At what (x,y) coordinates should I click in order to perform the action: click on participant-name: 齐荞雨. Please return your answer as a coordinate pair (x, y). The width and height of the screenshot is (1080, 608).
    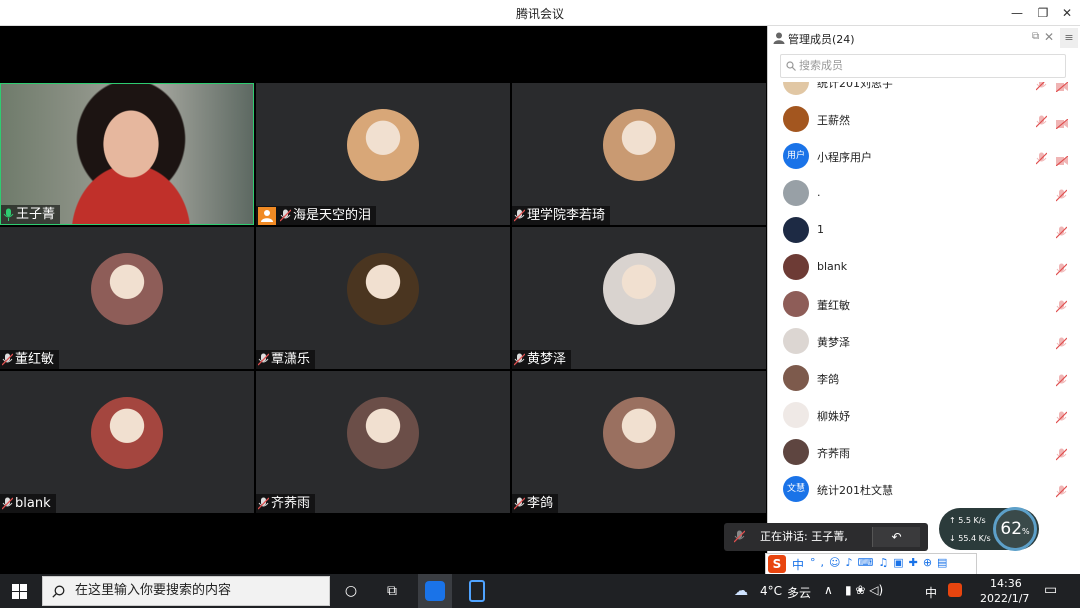
    Looking at the image, I should click on (291, 503).